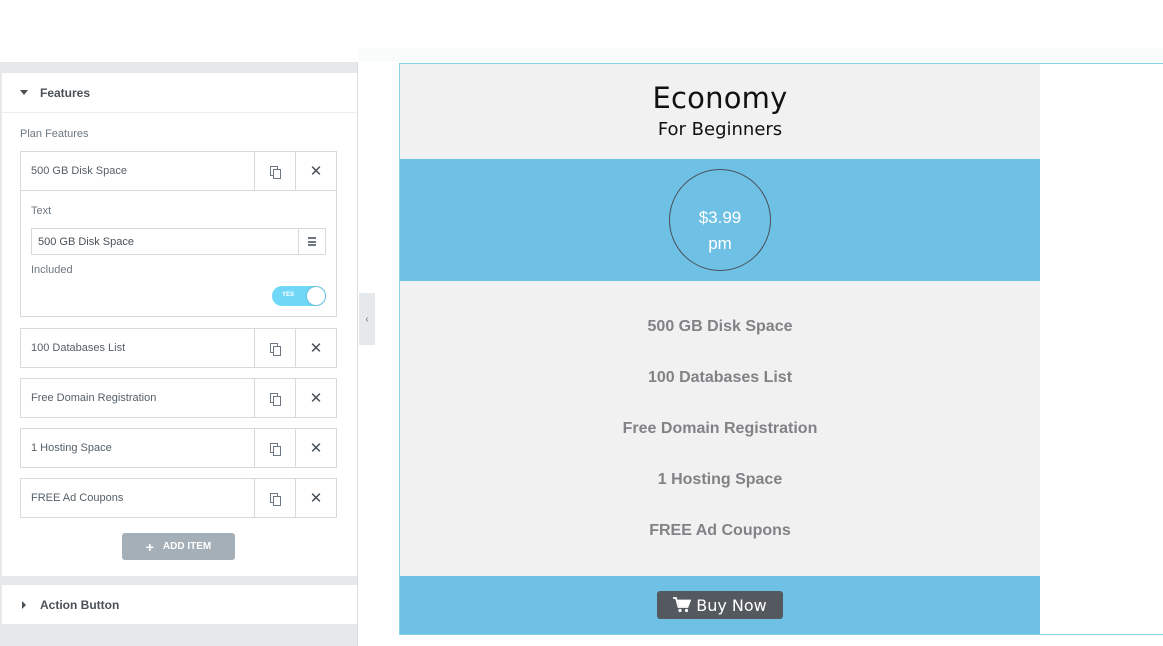 This screenshot has height=646, width=1163. I want to click on feature-item: 500 GB Disk Space, so click(720, 326).